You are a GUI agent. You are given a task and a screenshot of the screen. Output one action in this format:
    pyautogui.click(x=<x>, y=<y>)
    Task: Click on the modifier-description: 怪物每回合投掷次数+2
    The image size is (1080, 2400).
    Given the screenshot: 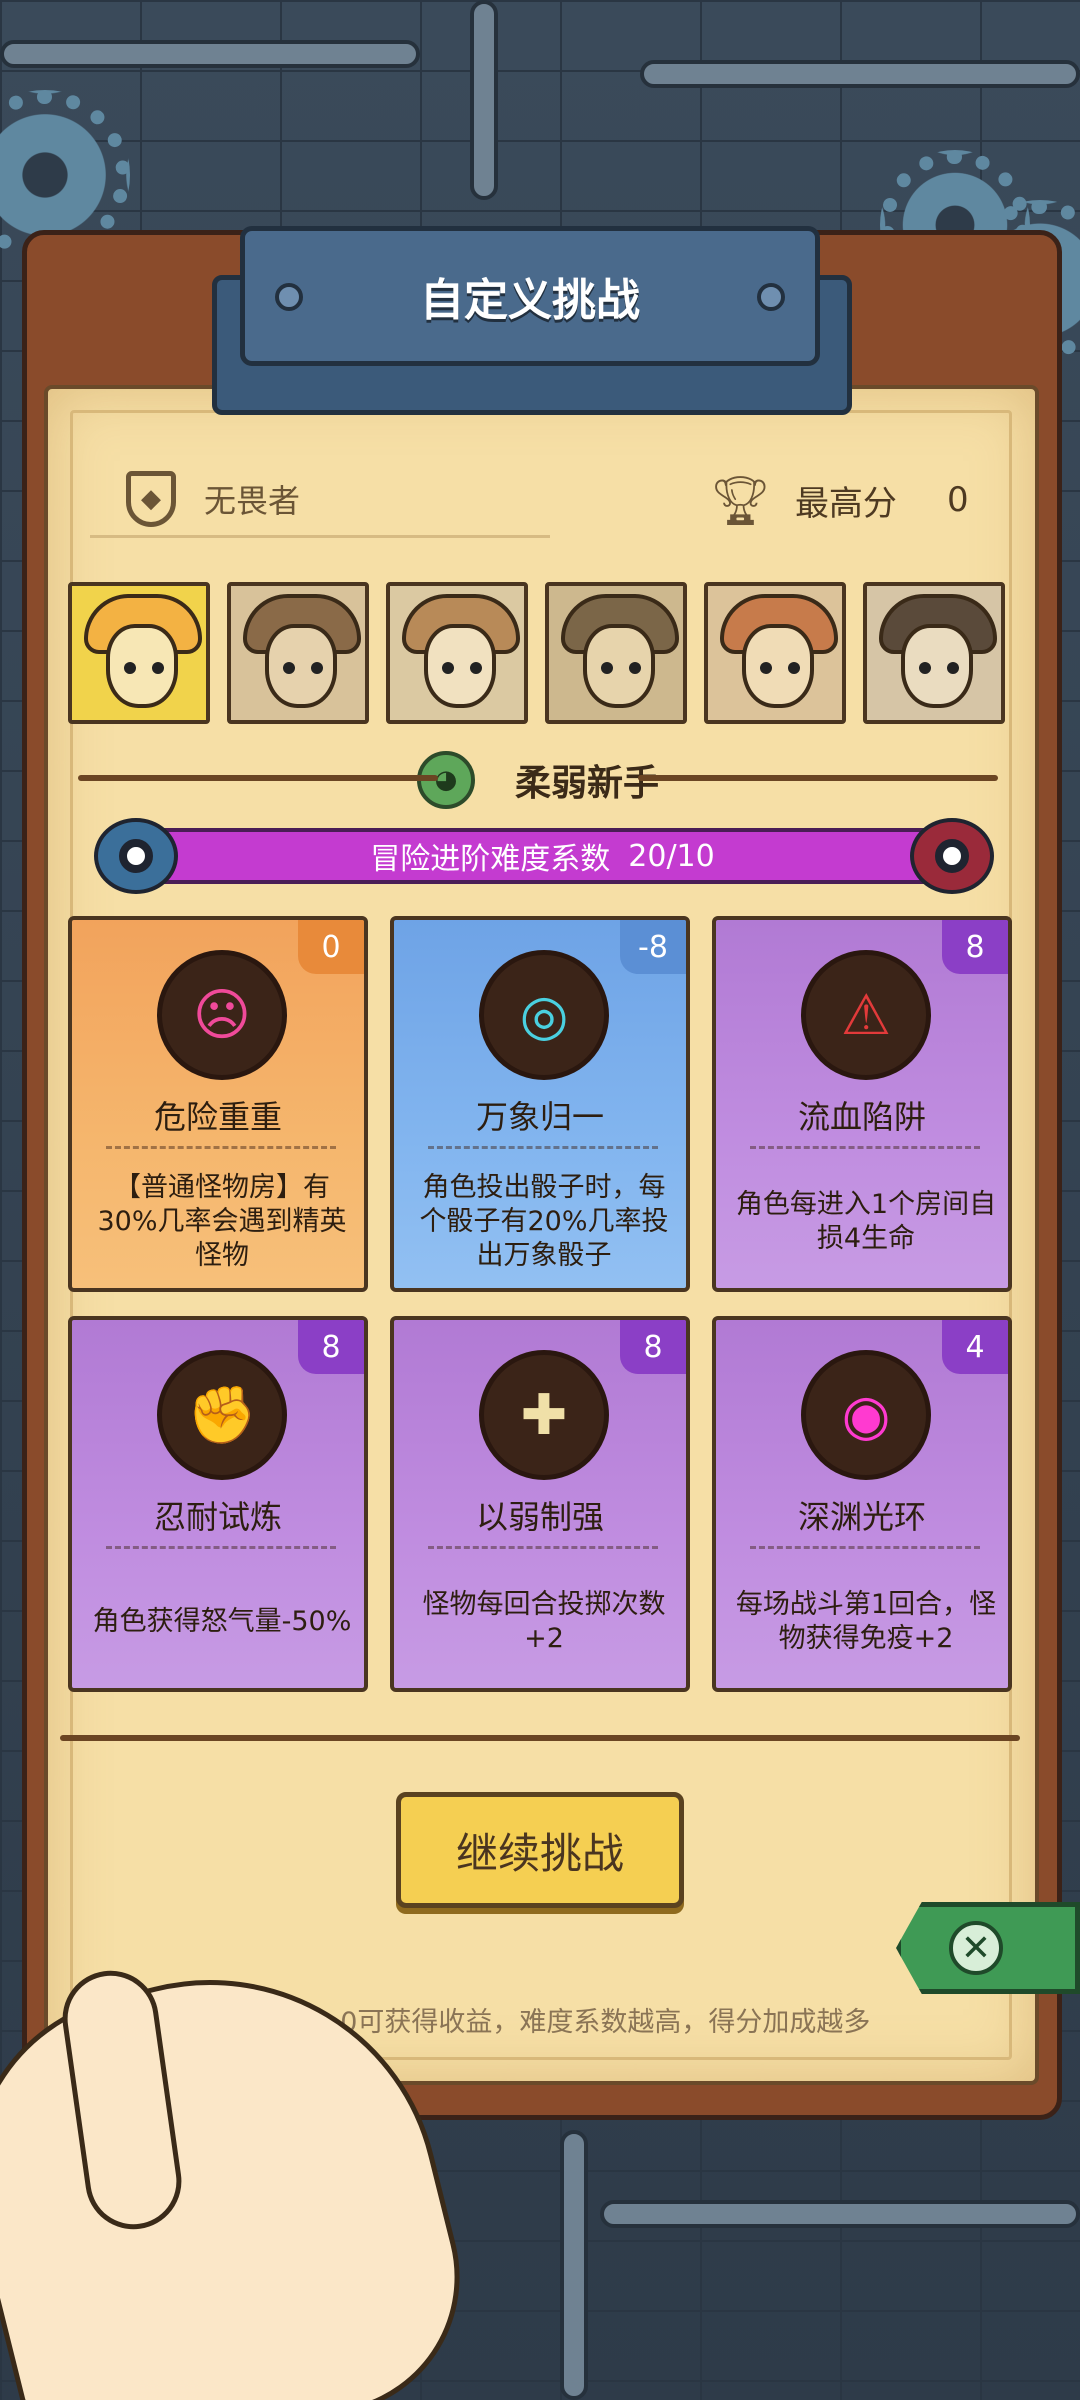 What is the action you would take?
    pyautogui.click(x=544, y=1621)
    